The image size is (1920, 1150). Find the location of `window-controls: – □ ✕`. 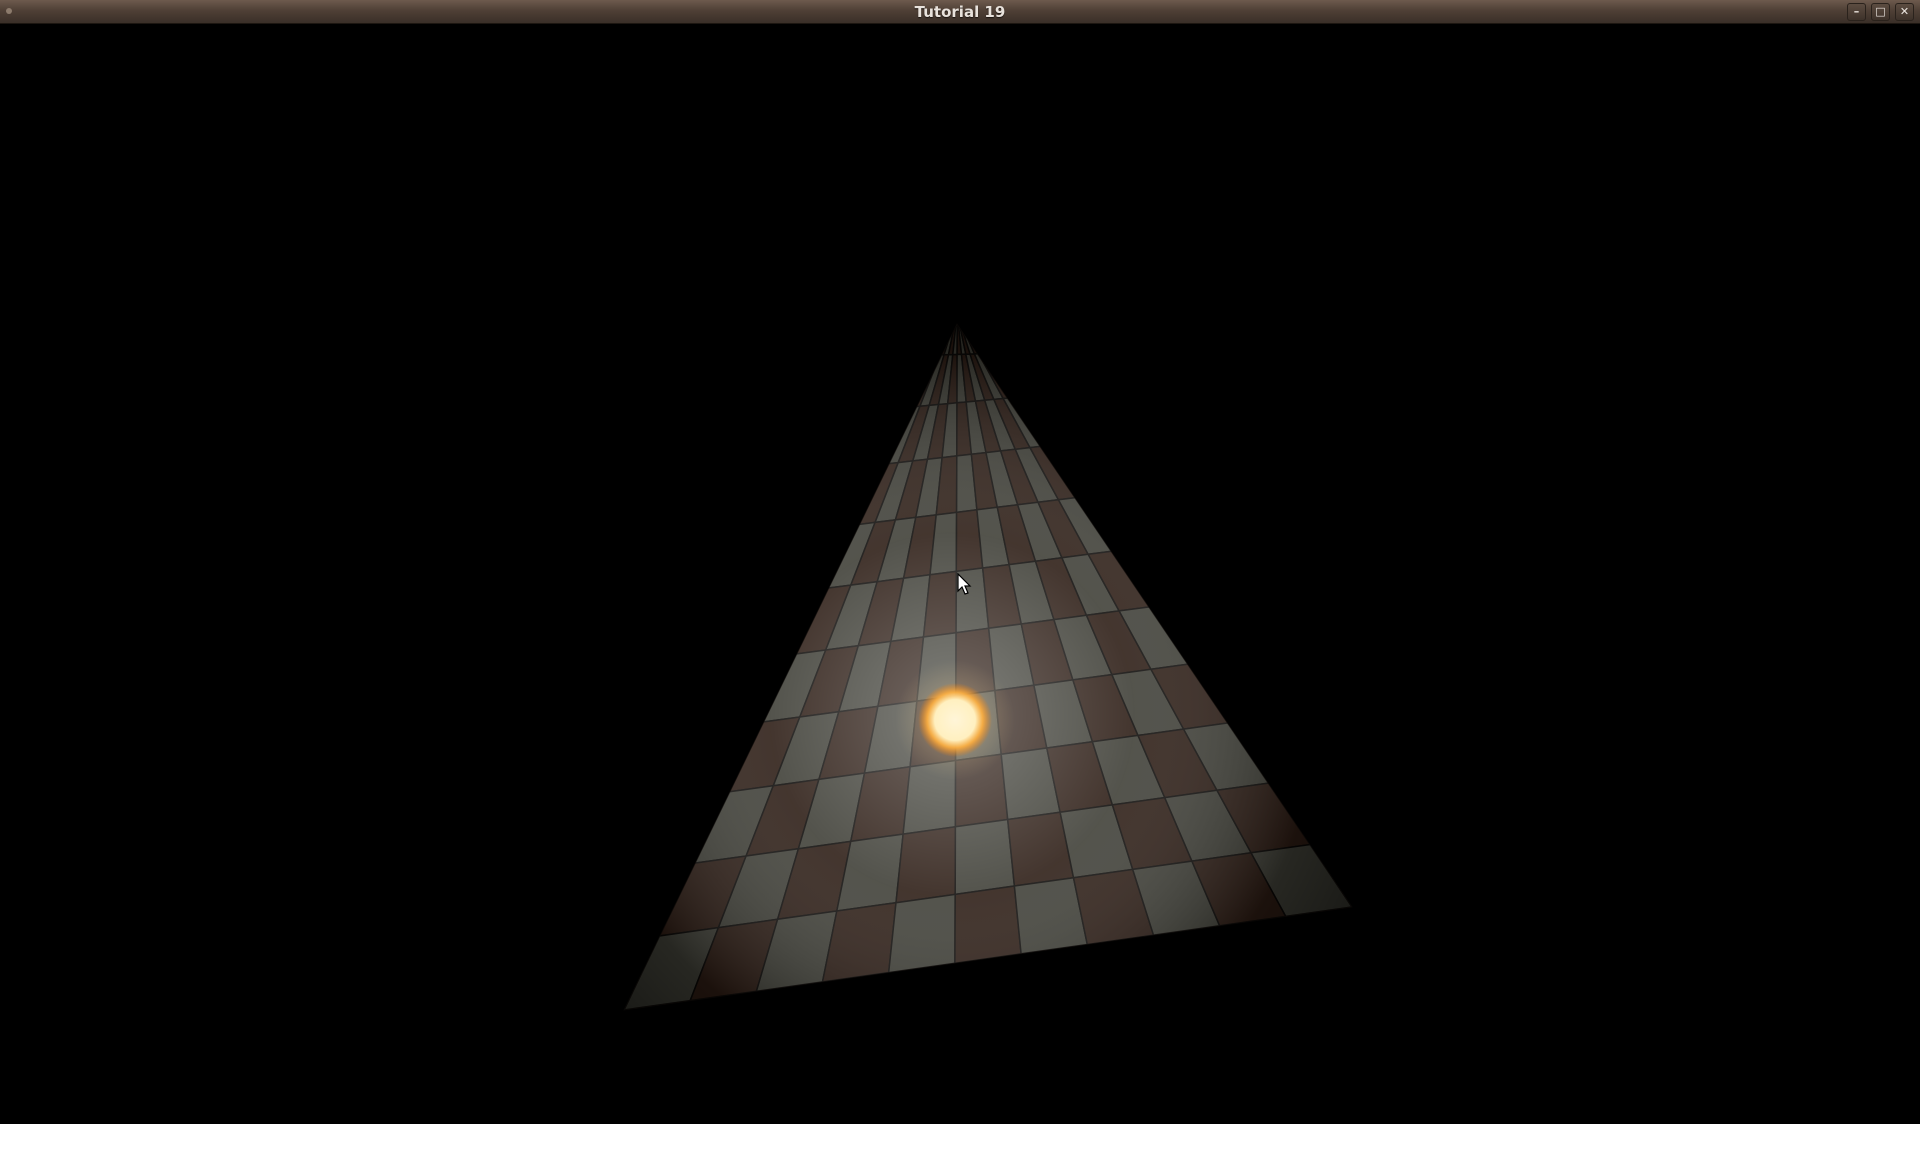

window-controls: – □ ✕ is located at coordinates (1880, 12).